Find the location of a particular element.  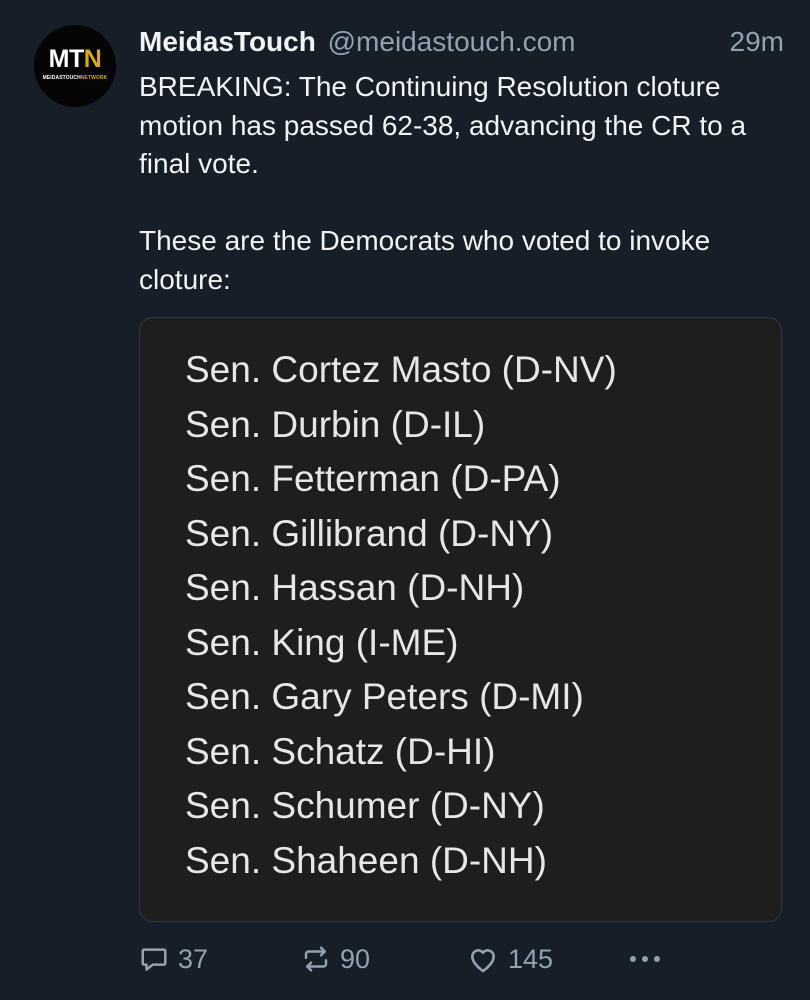

list-item: Sen. King (I-ME) is located at coordinates (322, 642).